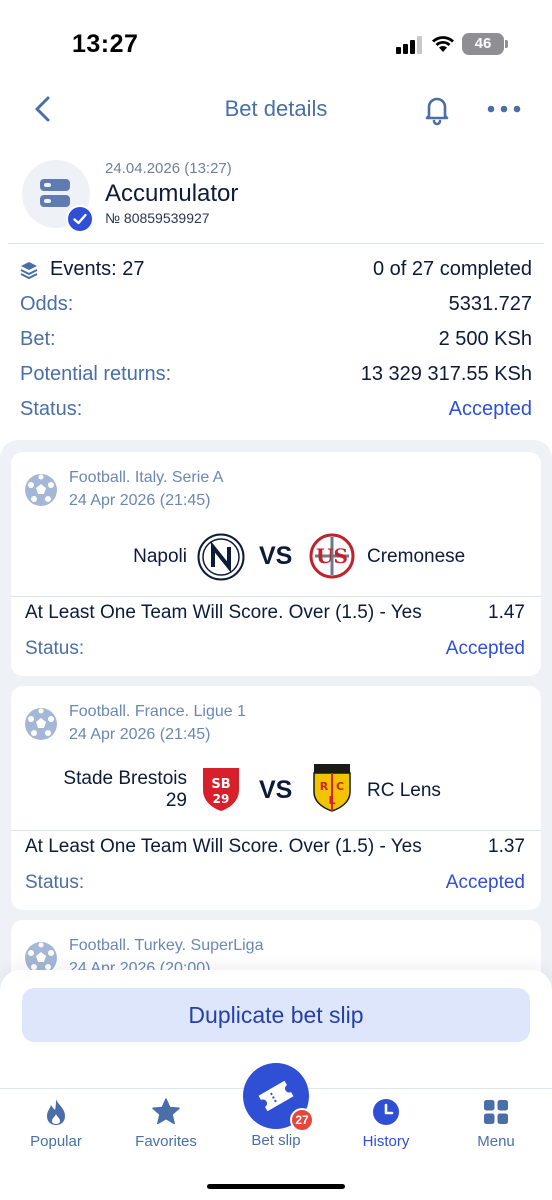 This screenshot has width=552, height=1200. What do you see at coordinates (38, 339) in the screenshot?
I see `stake-label: Bet:` at bounding box center [38, 339].